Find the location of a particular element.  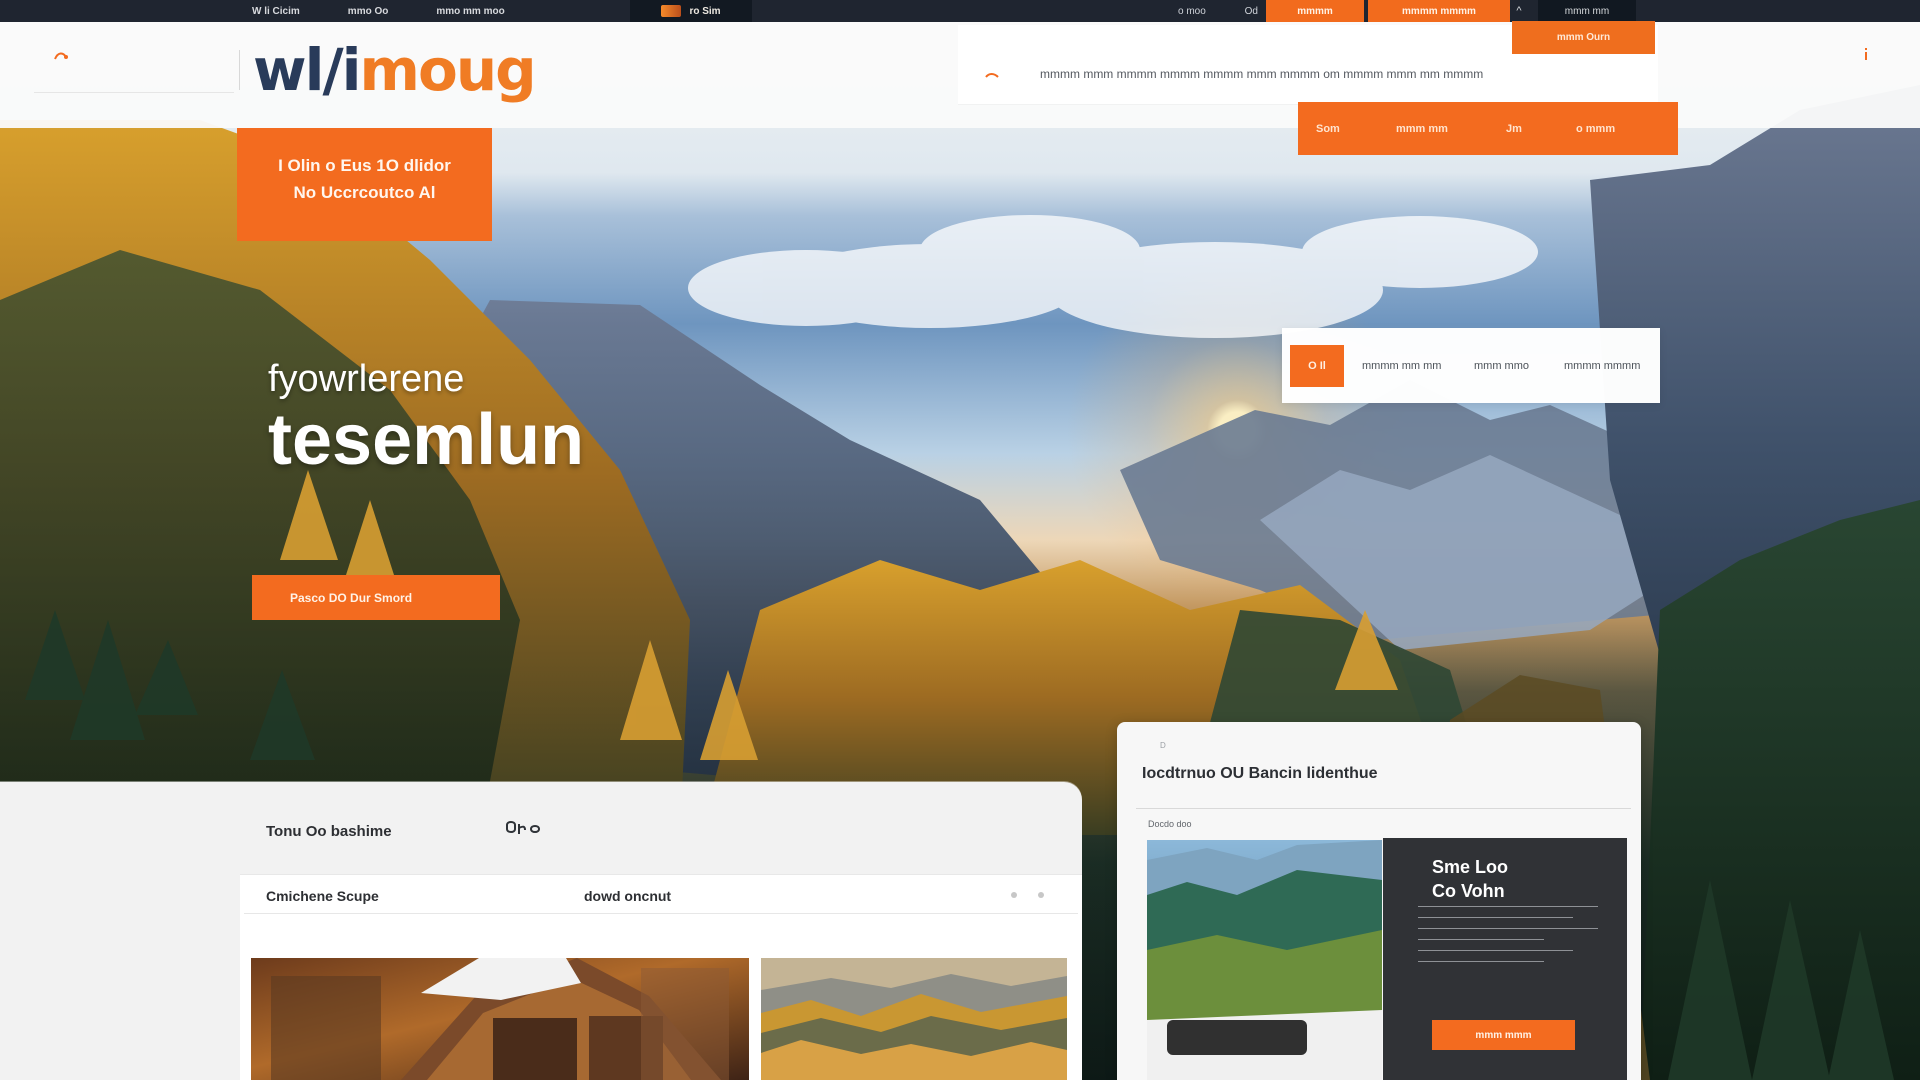

hero-badge: I Olin o Eus 1O dlidor No Uccrcoutco Al is located at coordinates (364, 184).